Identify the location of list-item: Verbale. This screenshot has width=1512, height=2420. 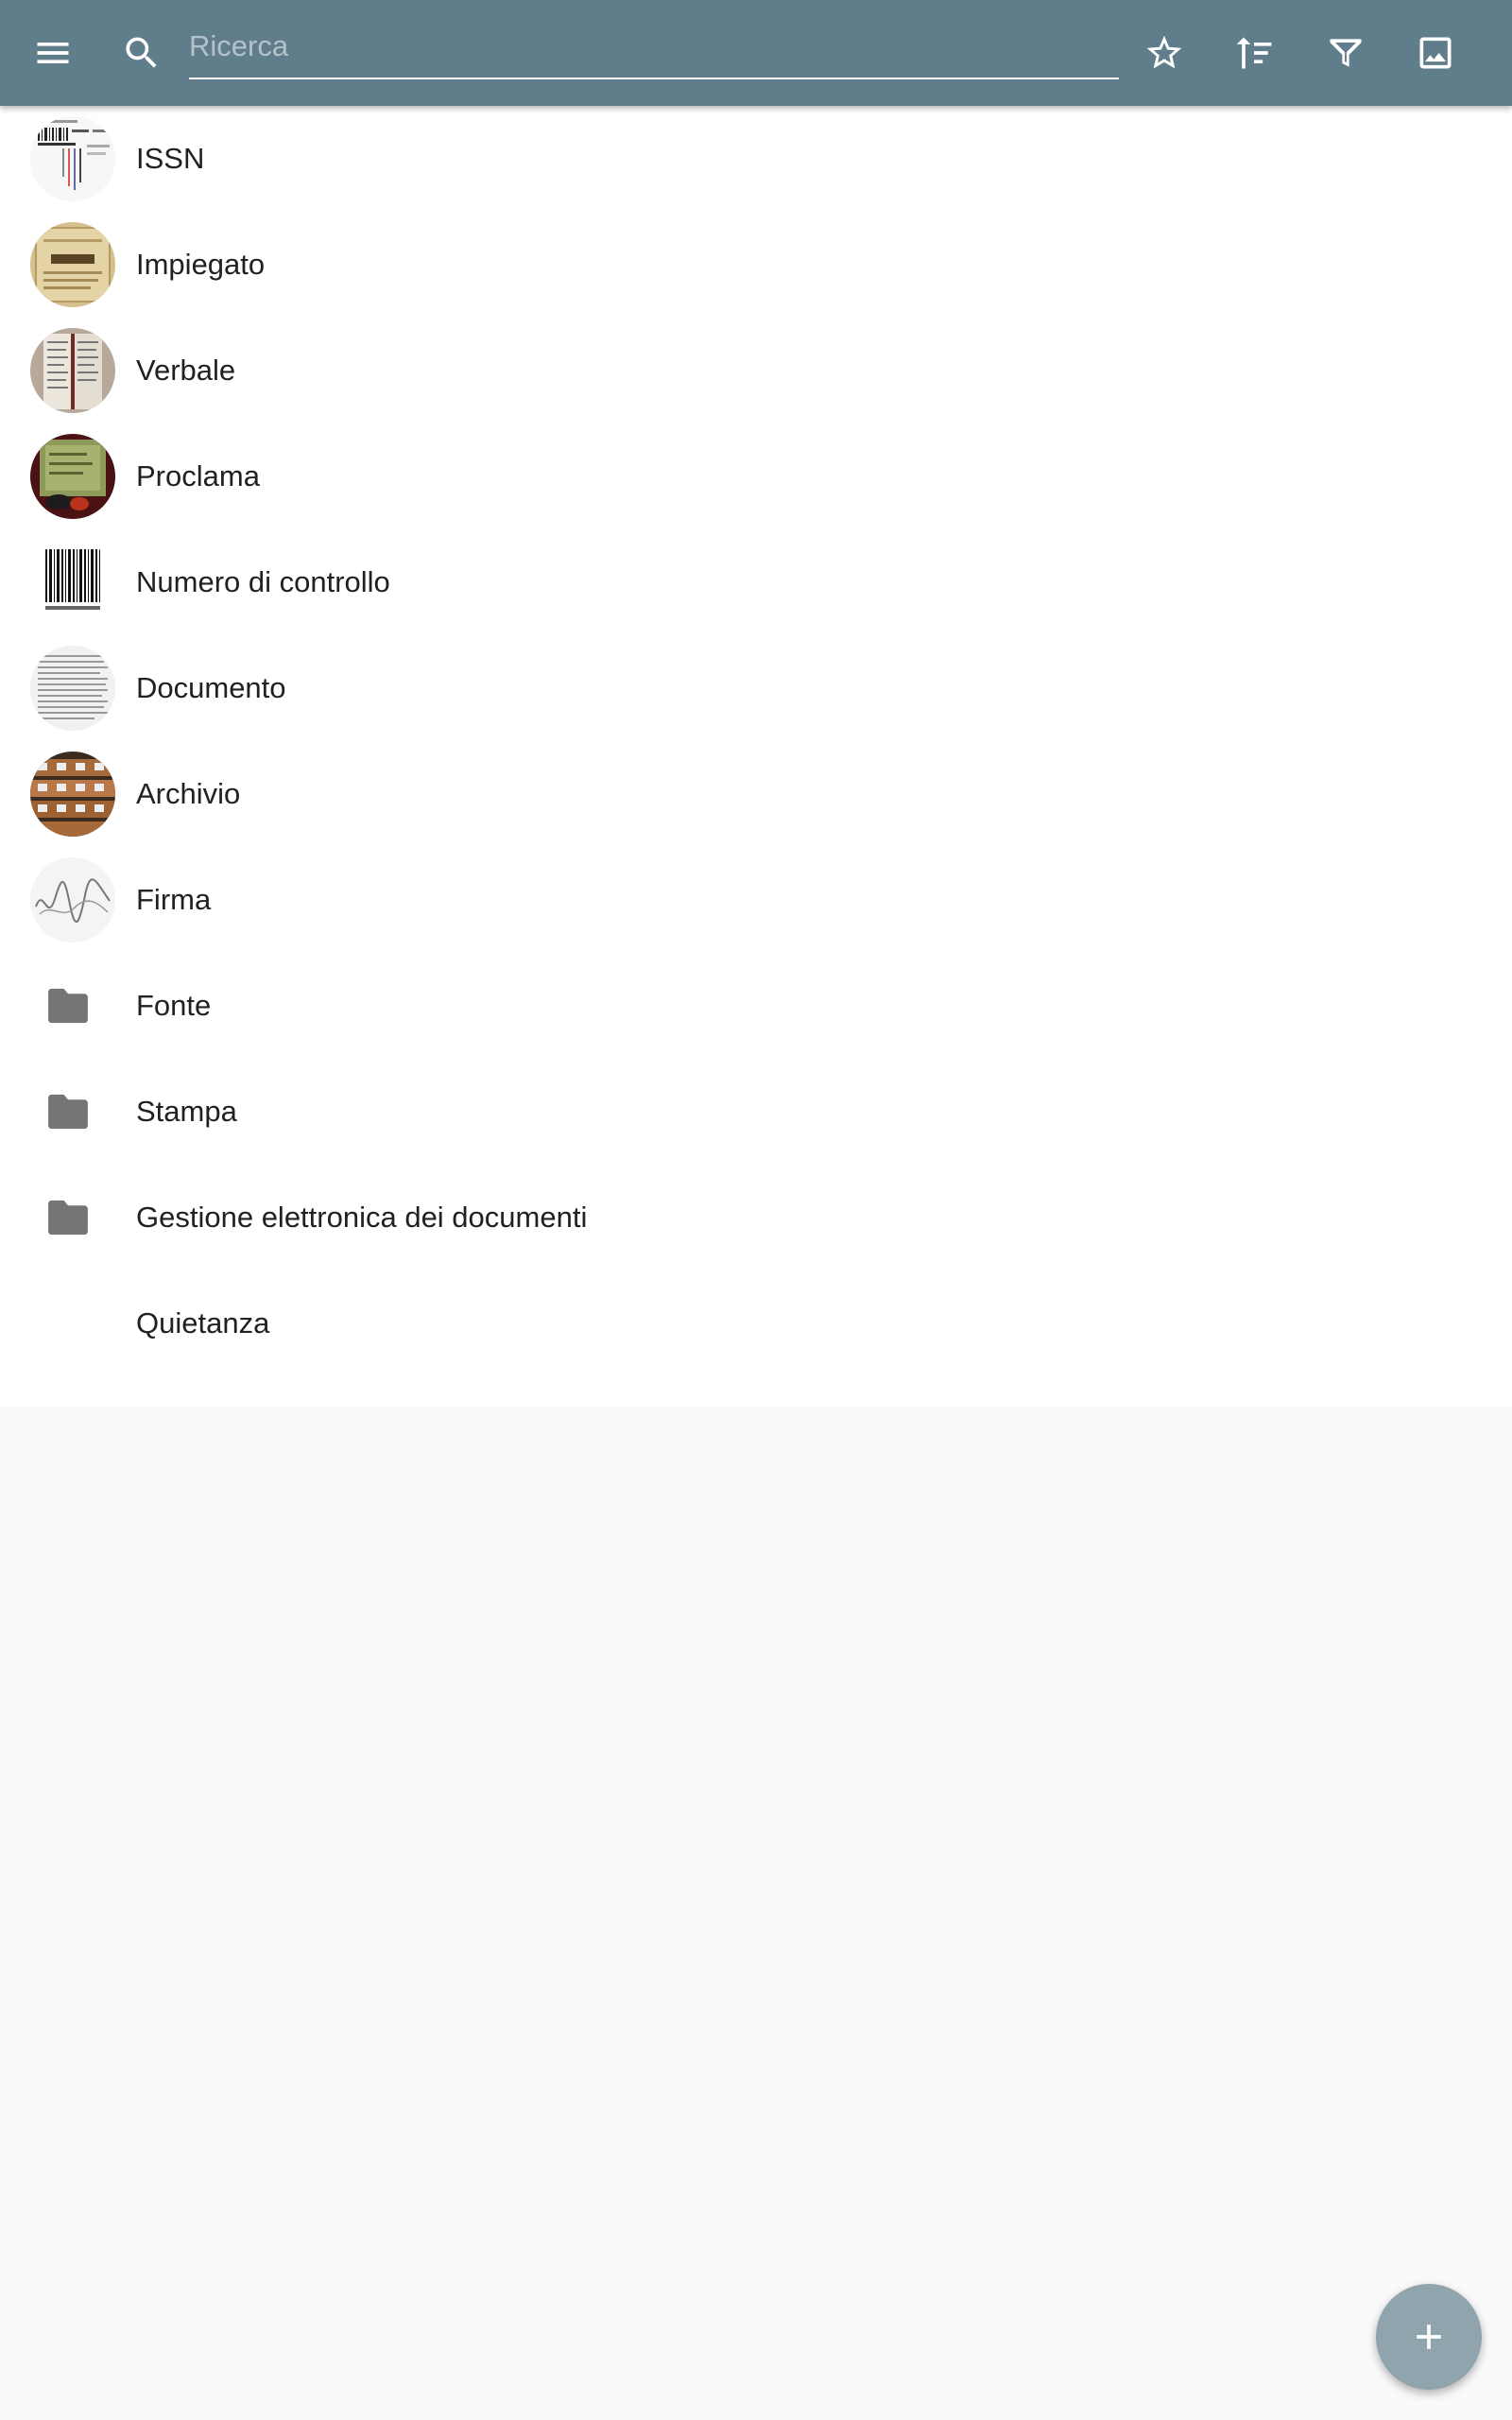
(756, 371).